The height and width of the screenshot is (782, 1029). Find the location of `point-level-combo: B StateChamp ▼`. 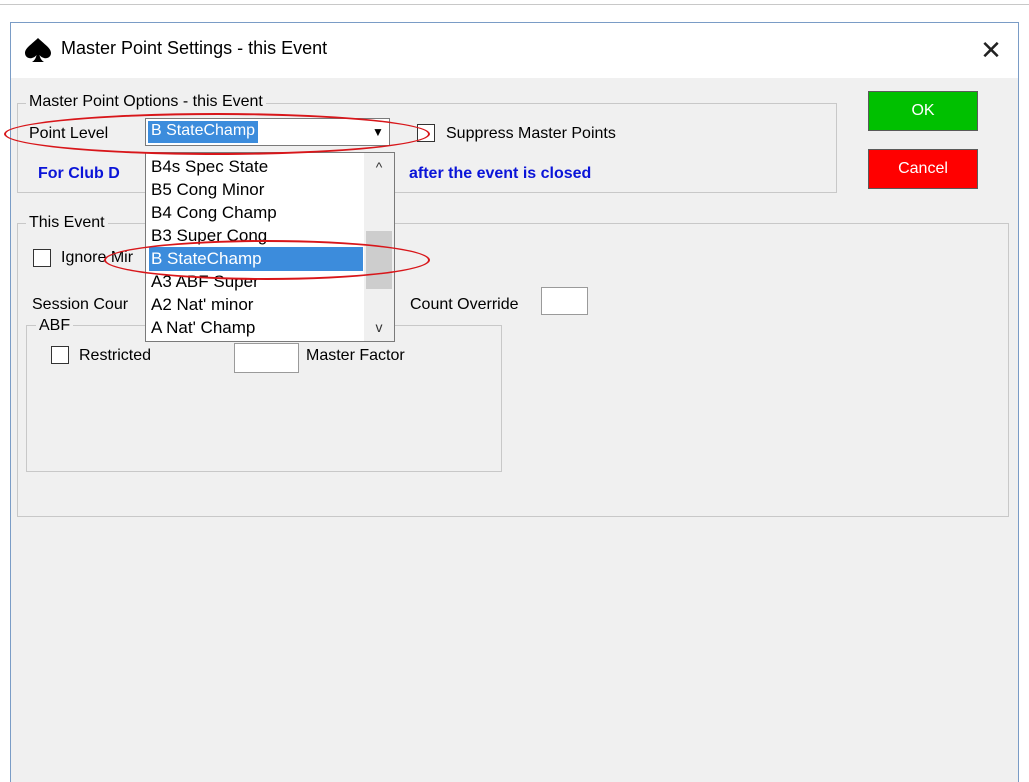

point-level-combo: B StateChamp ▼ is located at coordinates (267, 132).